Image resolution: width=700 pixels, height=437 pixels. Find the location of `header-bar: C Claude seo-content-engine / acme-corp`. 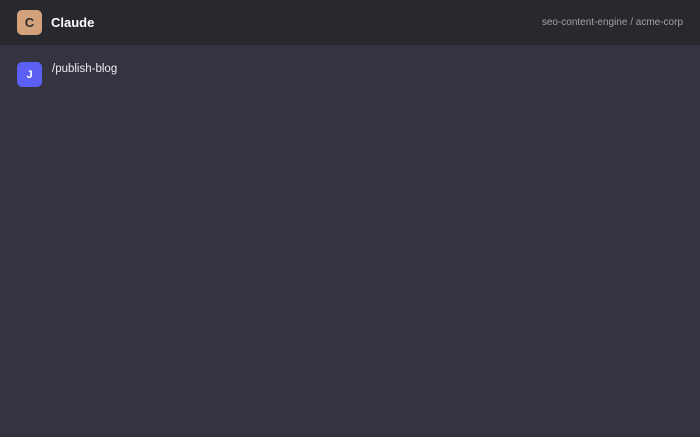

header-bar: C Claude seo-content-engine / acme-corp is located at coordinates (350, 22).